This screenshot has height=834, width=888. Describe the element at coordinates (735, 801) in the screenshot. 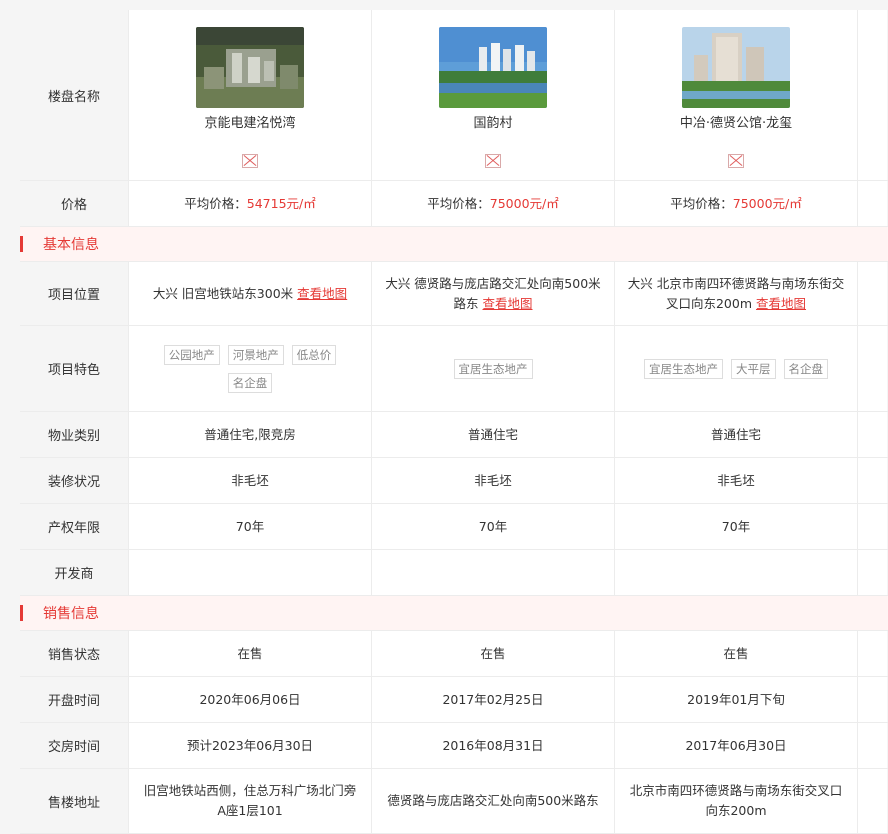

I see `sales-address-3: 北京市南四环德贤路与南场东街交叉口向东200m` at that location.